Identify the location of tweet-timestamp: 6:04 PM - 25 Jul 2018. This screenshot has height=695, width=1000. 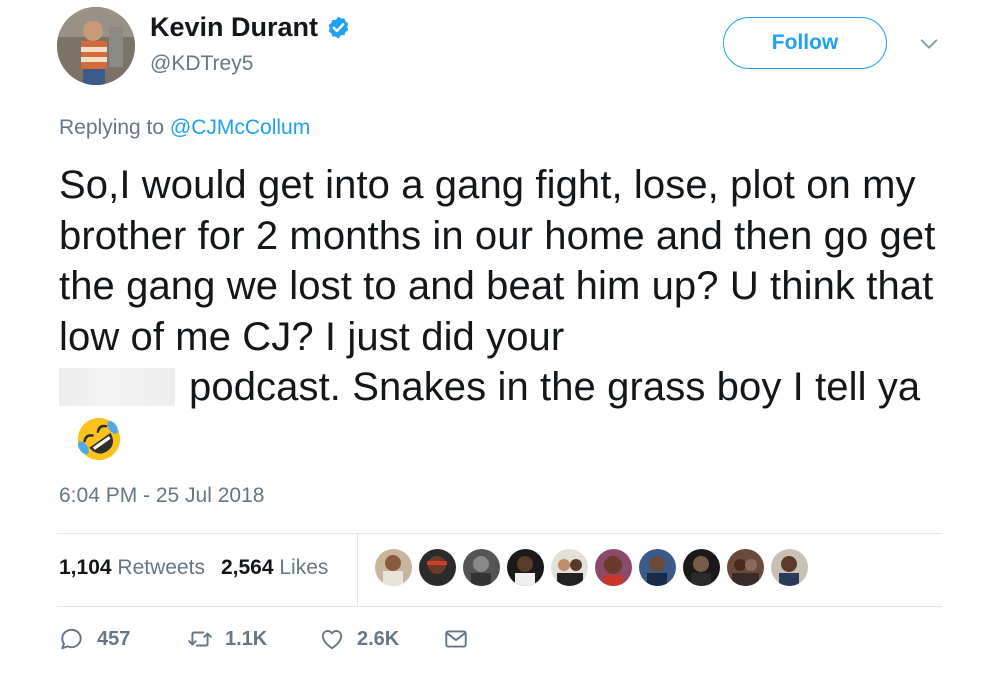
(161, 496).